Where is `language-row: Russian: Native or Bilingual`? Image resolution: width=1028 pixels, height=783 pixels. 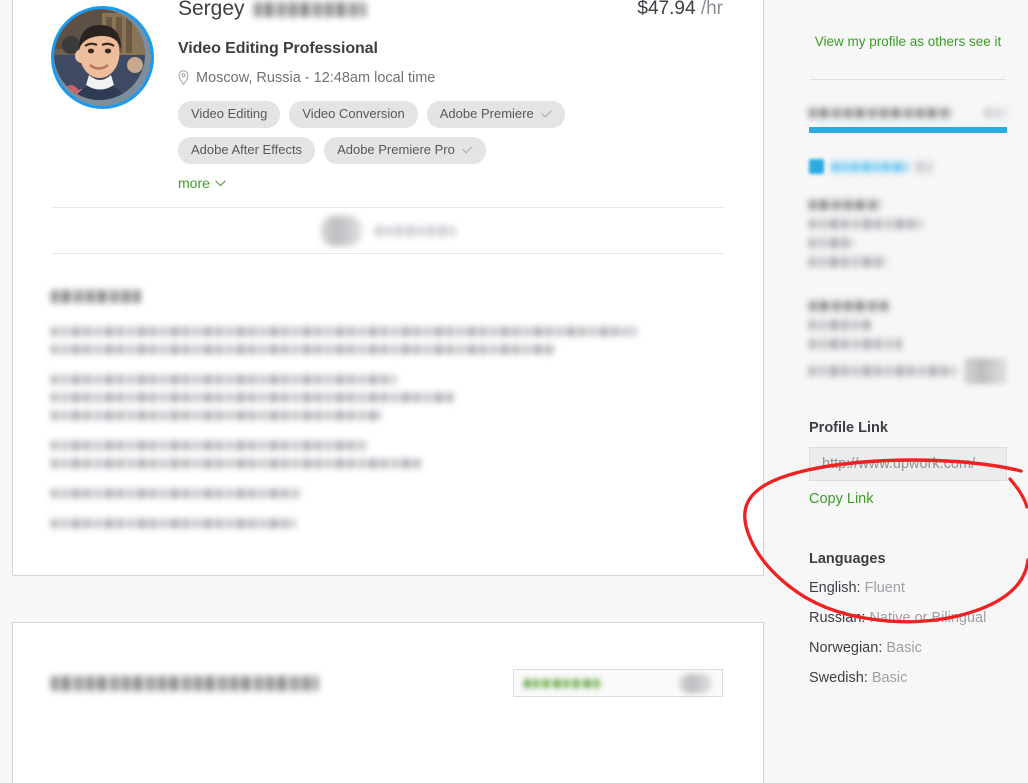
language-row: Russian: Native or Bilingual is located at coordinates (908, 618).